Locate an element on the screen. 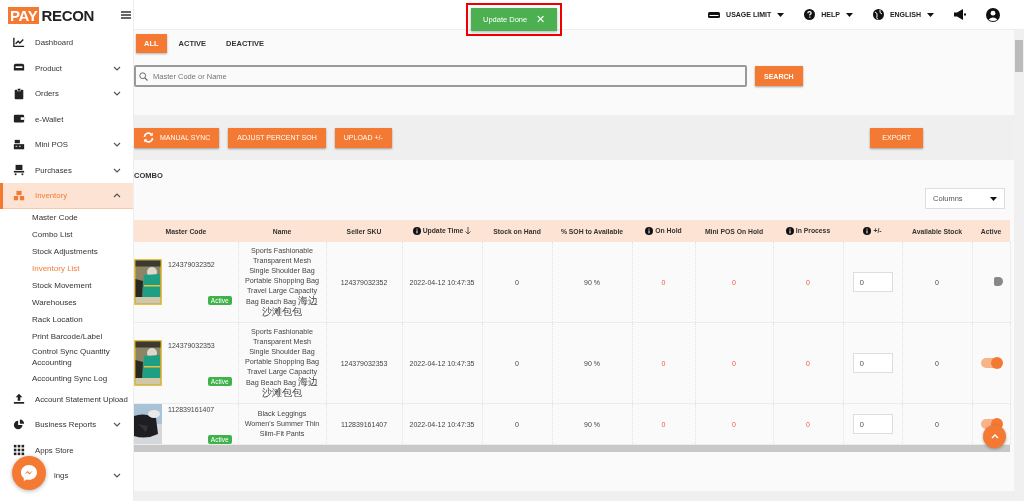  submenu-item: Print Barcode/Label is located at coordinates (66, 336).